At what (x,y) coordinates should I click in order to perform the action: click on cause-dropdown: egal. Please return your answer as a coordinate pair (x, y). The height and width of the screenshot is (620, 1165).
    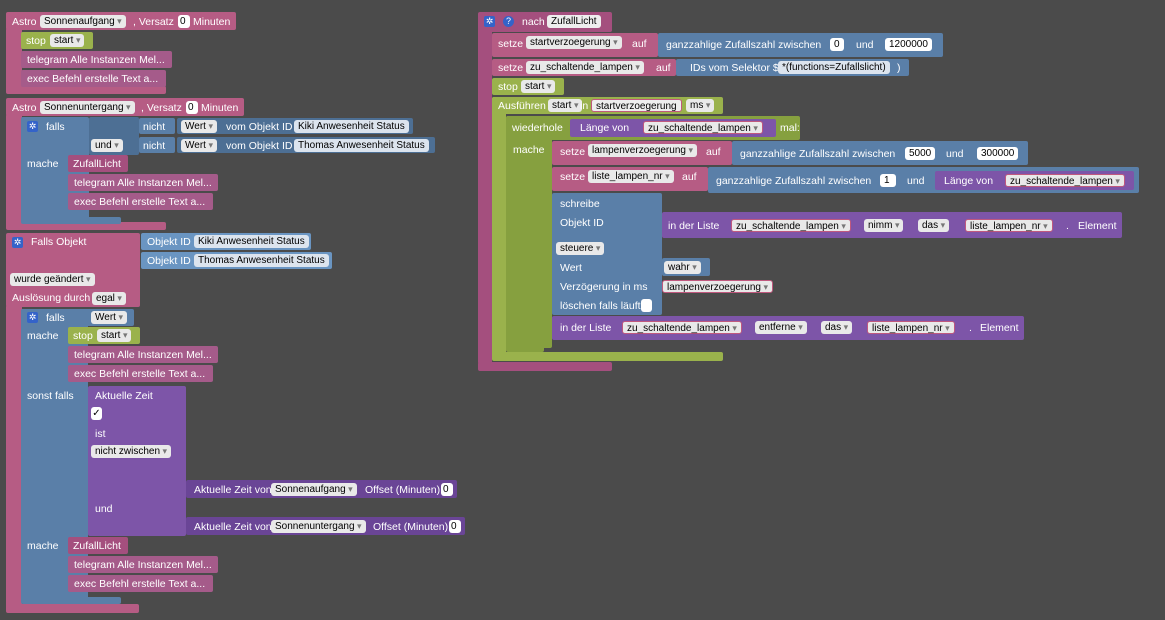
    Looking at the image, I should click on (109, 298).